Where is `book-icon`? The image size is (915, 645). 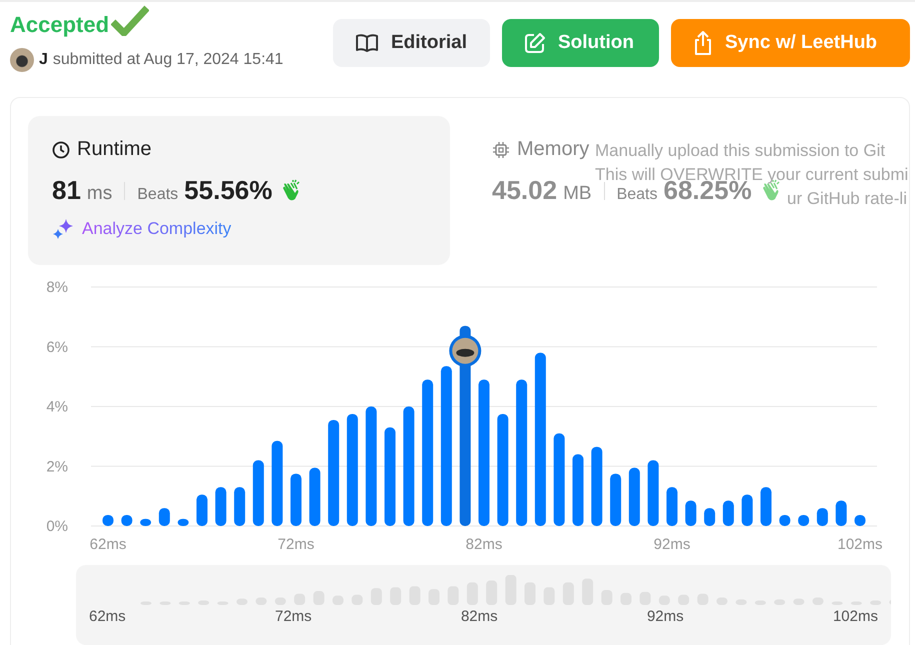
book-icon is located at coordinates (367, 43).